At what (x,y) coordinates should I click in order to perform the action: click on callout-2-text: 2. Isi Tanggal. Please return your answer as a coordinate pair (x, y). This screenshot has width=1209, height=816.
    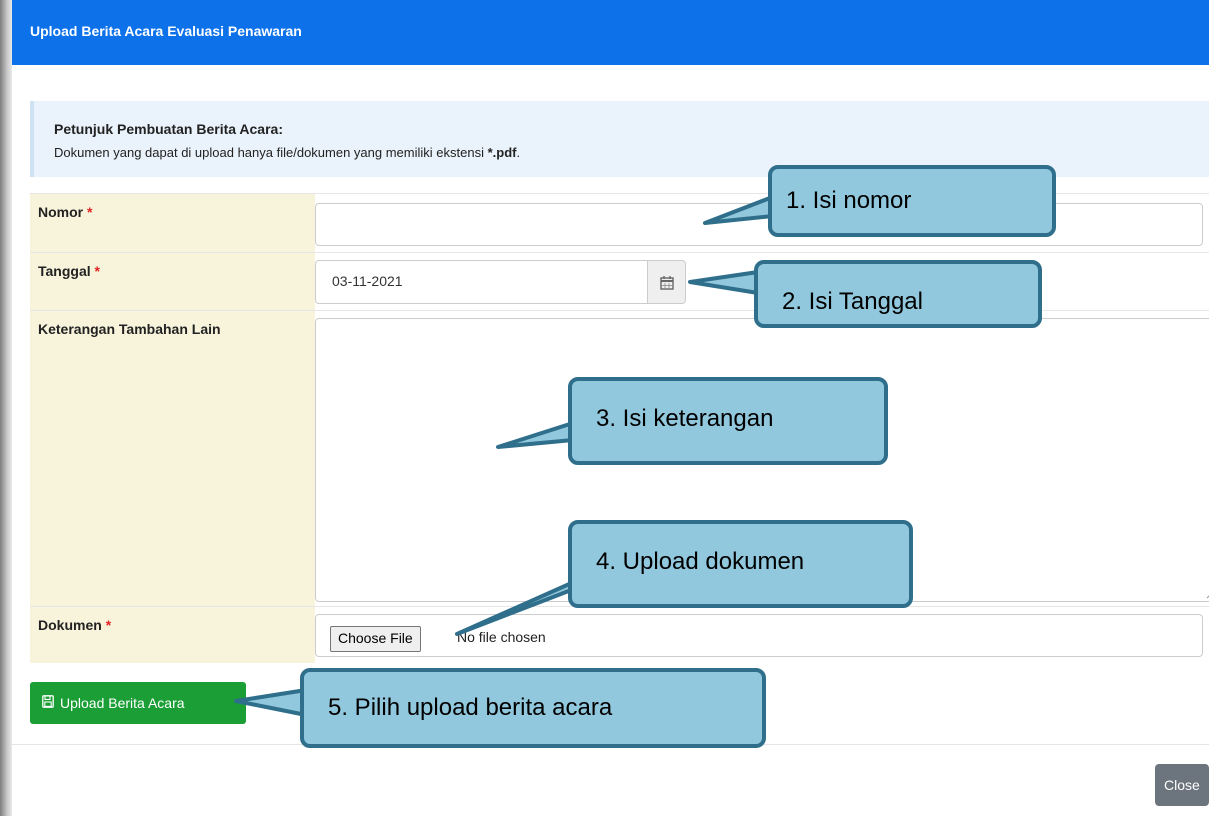
    Looking at the image, I should click on (852, 301).